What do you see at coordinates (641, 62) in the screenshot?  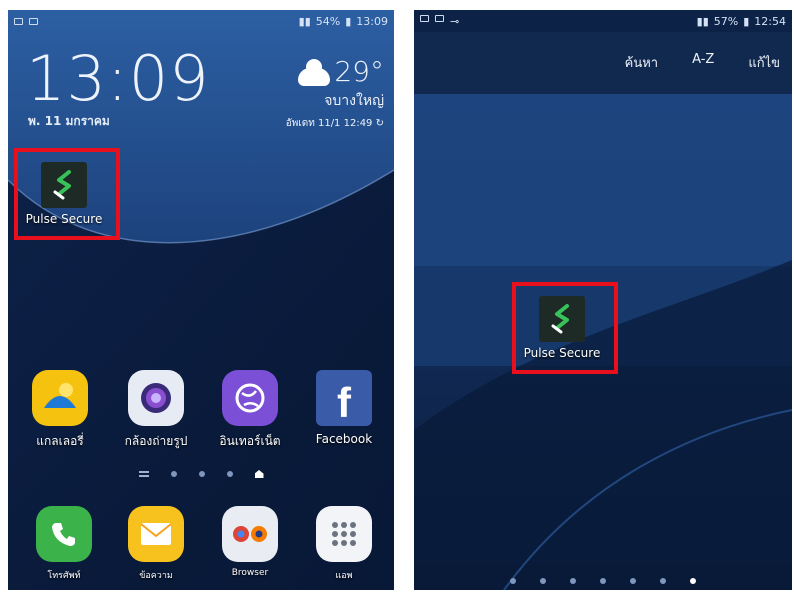 I see `search-button: ค้นหา` at bounding box center [641, 62].